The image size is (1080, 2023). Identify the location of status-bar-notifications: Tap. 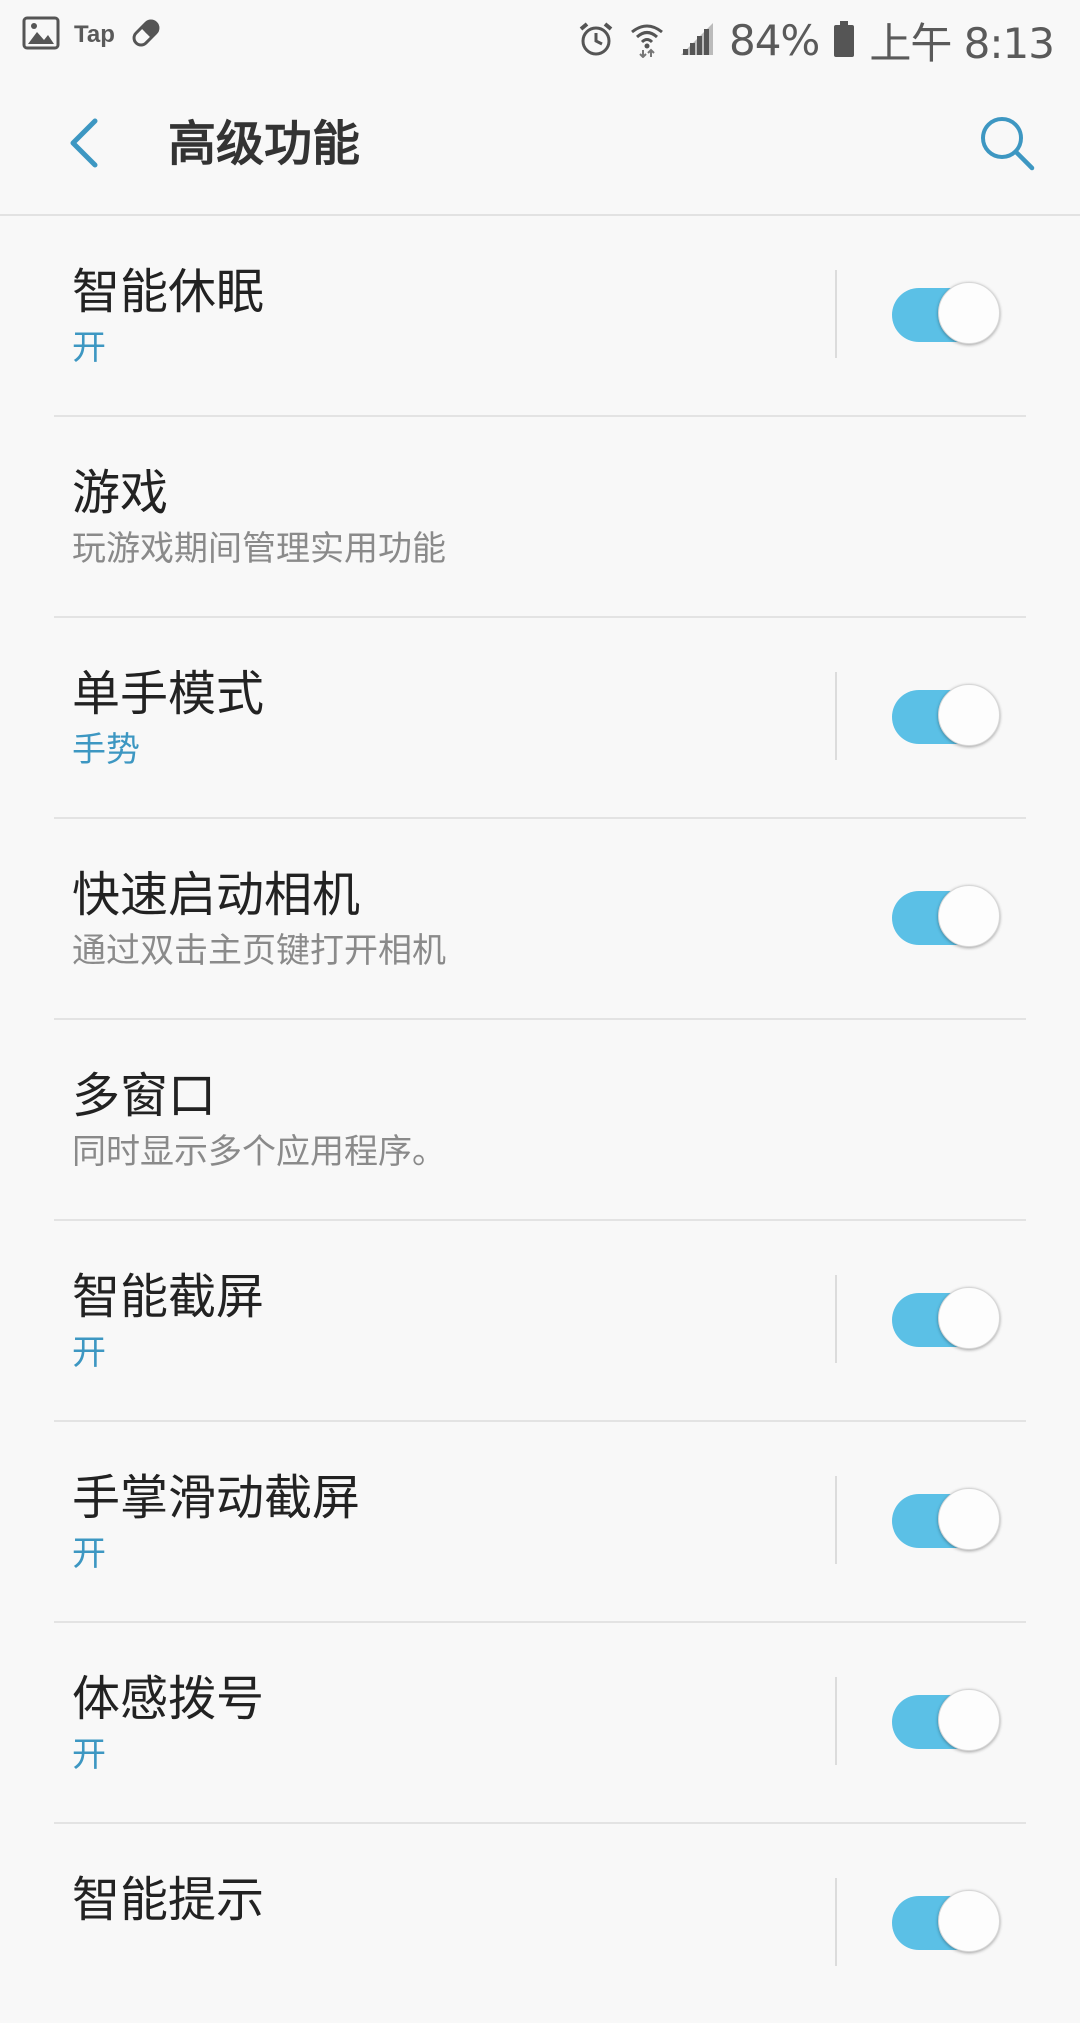
(92, 35).